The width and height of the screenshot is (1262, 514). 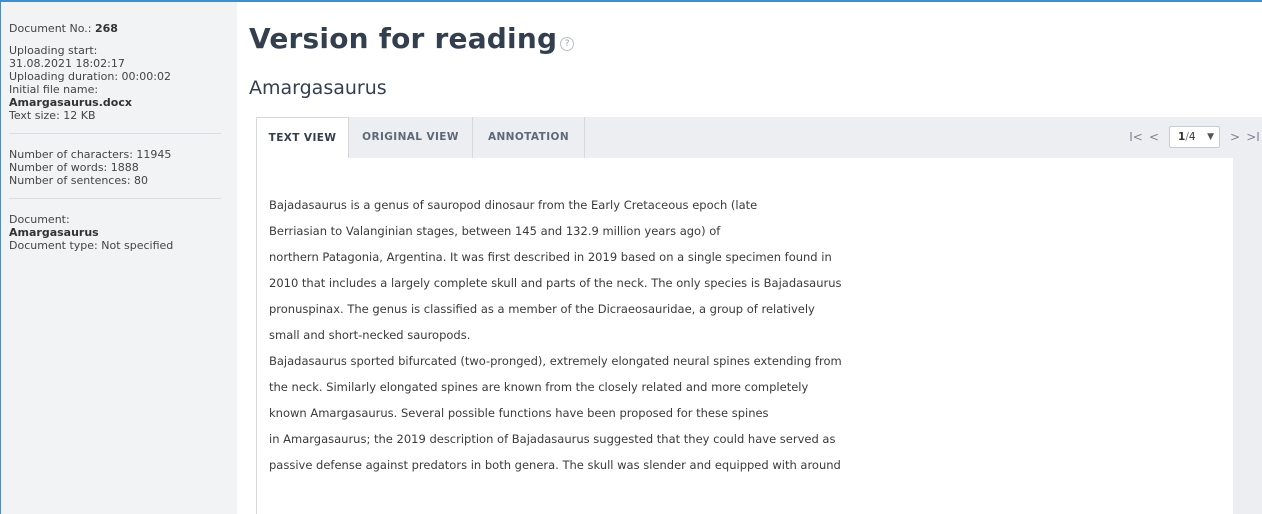 What do you see at coordinates (70, 102) in the screenshot?
I see `initial-file-name: Amargasaurus.docx` at bounding box center [70, 102].